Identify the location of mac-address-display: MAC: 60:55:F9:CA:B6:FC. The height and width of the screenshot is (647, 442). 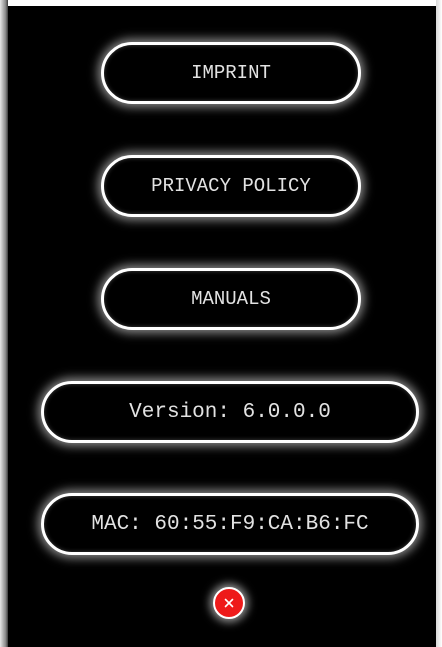
(230, 524).